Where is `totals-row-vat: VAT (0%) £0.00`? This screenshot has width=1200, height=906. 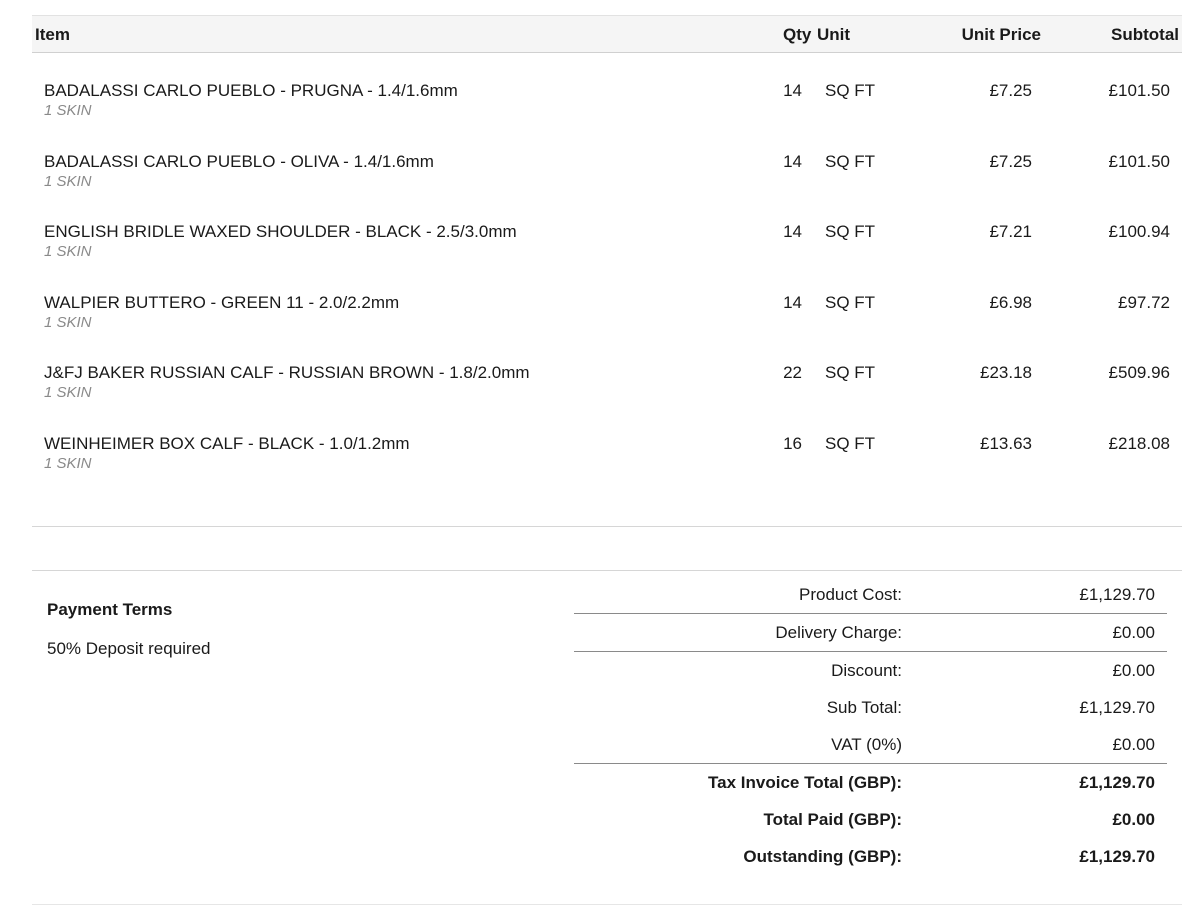 totals-row-vat: VAT (0%) £0.00 is located at coordinates (870, 745).